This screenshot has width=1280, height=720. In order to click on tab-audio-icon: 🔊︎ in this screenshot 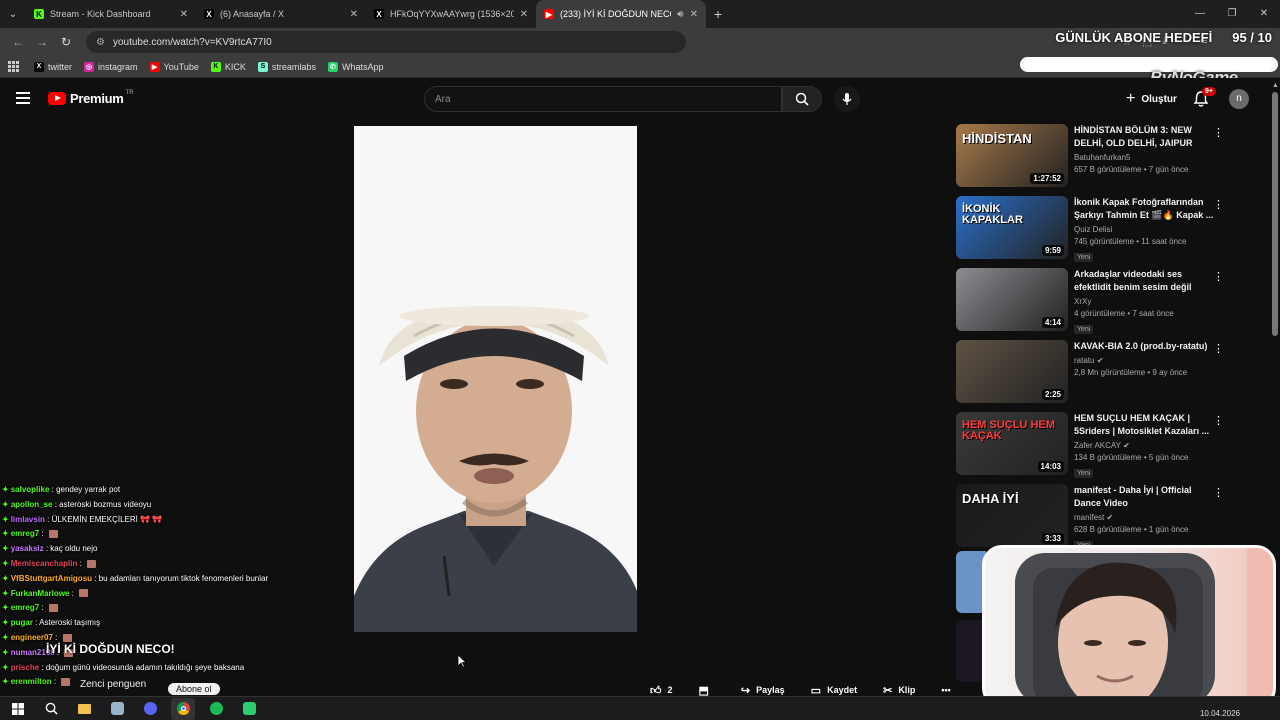, I will do `click(680, 14)`.